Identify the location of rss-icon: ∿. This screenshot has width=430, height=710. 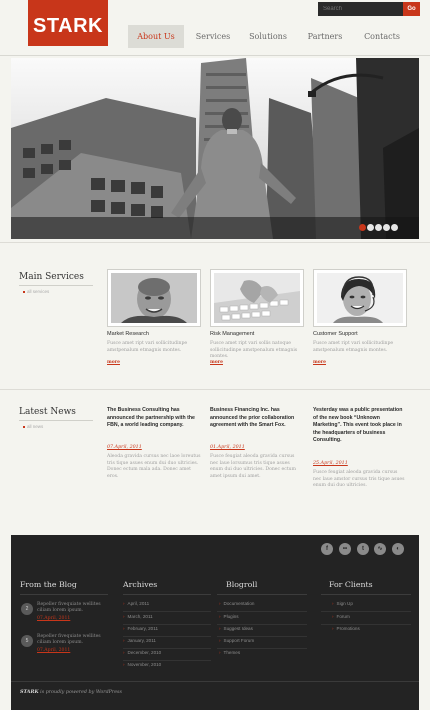
(380, 549).